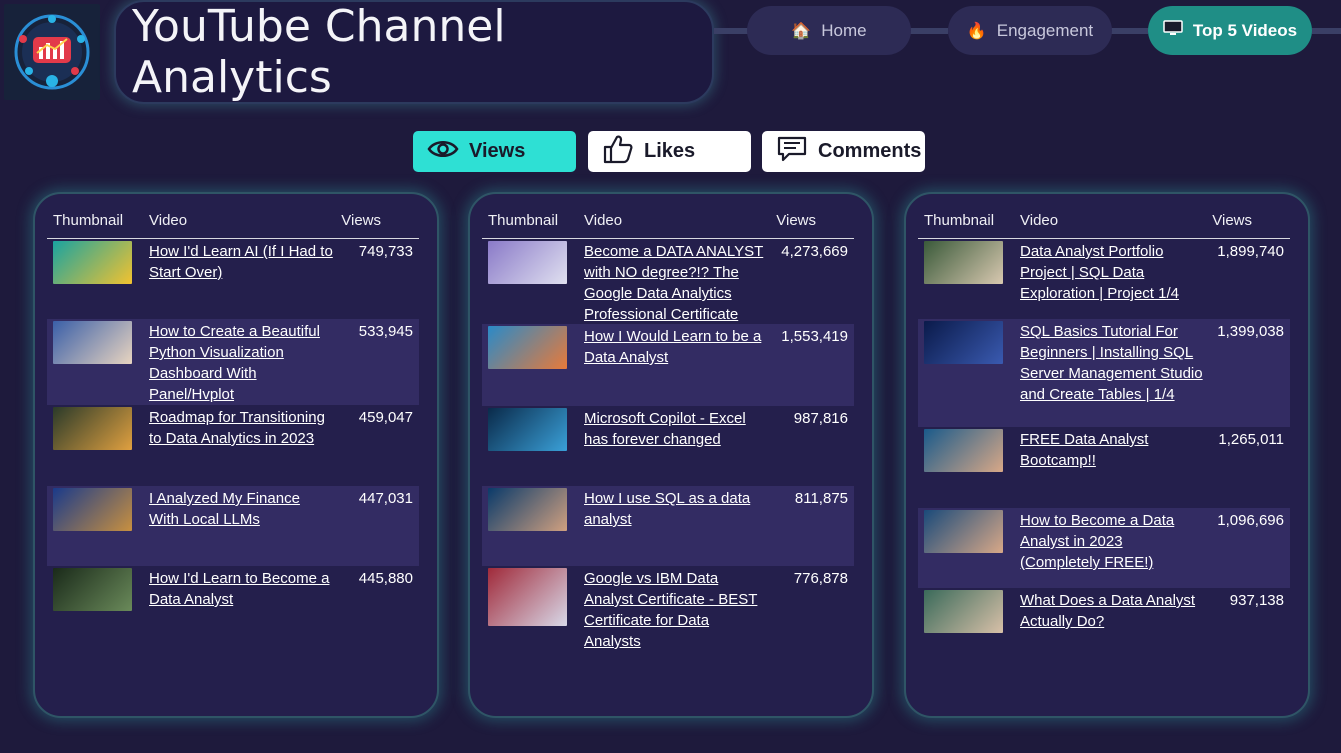  What do you see at coordinates (1250, 331) in the screenshot?
I see `video-views: 1,399,038` at bounding box center [1250, 331].